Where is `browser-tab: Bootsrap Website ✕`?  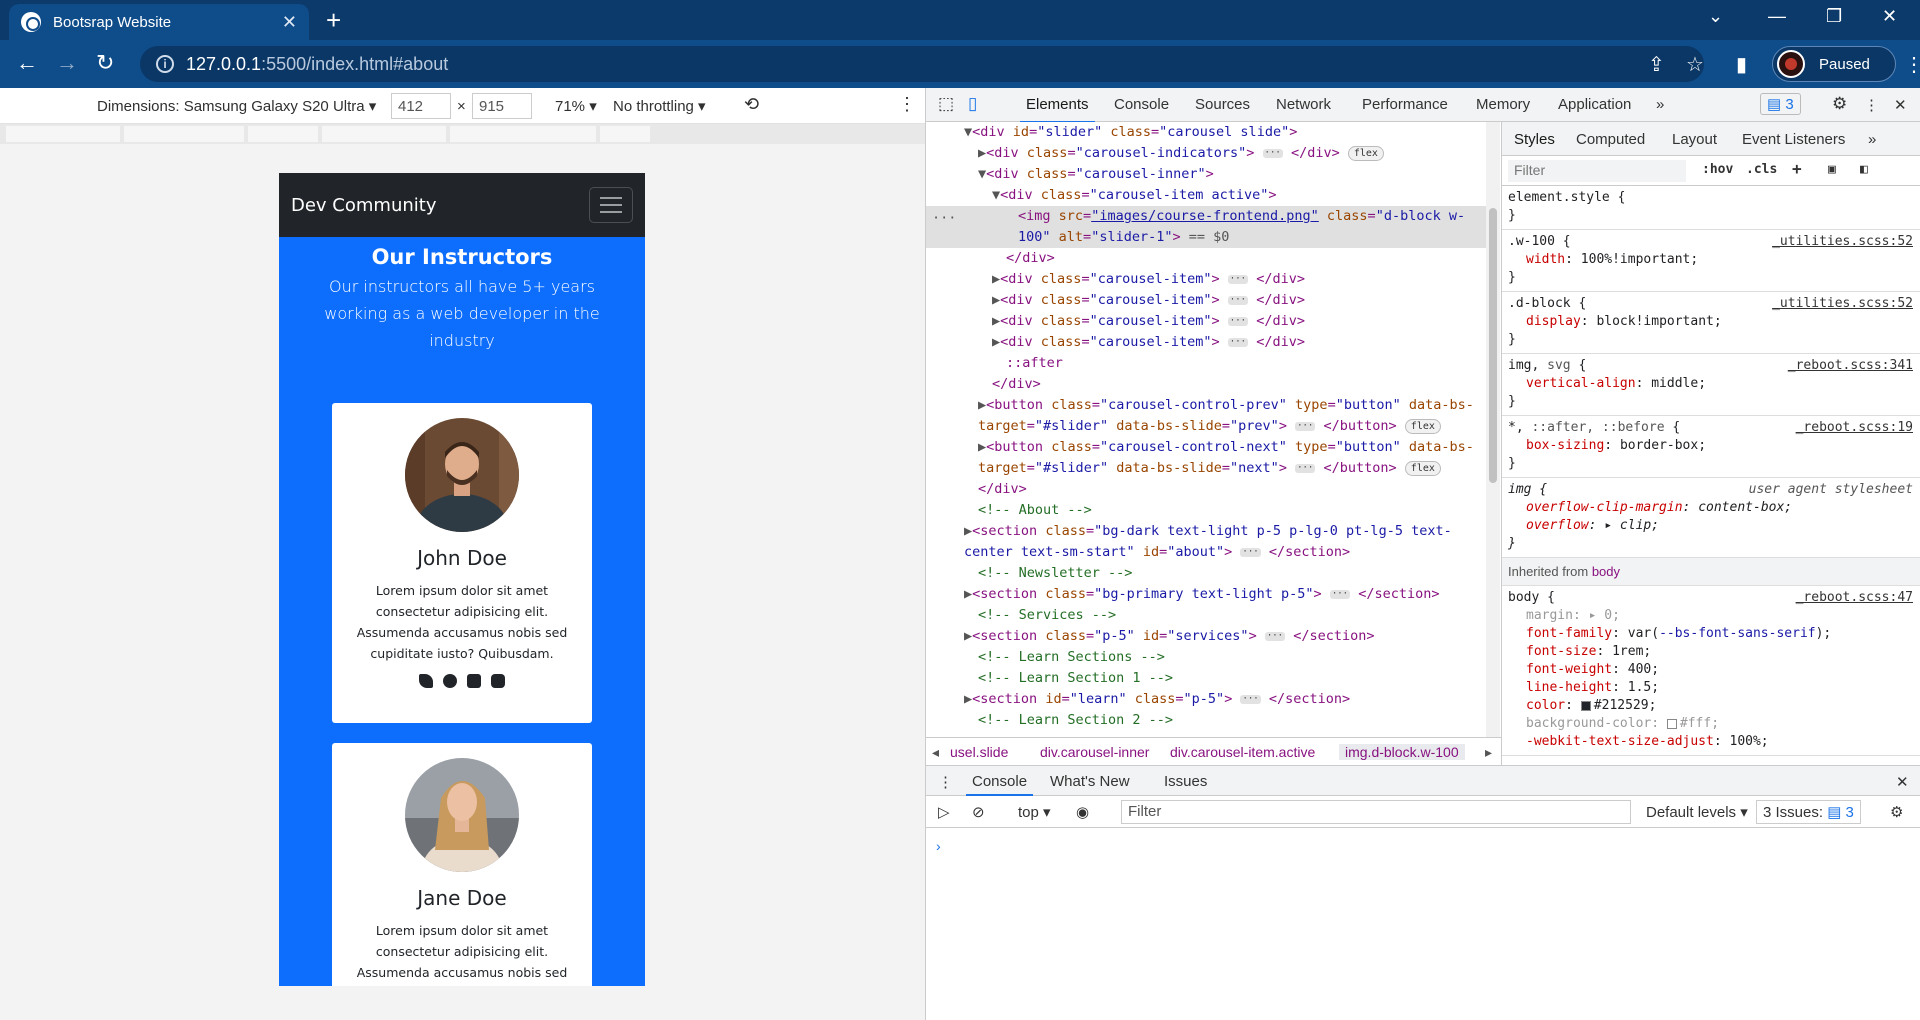
browser-tab: Bootsrap Website ✕ is located at coordinates (159, 22).